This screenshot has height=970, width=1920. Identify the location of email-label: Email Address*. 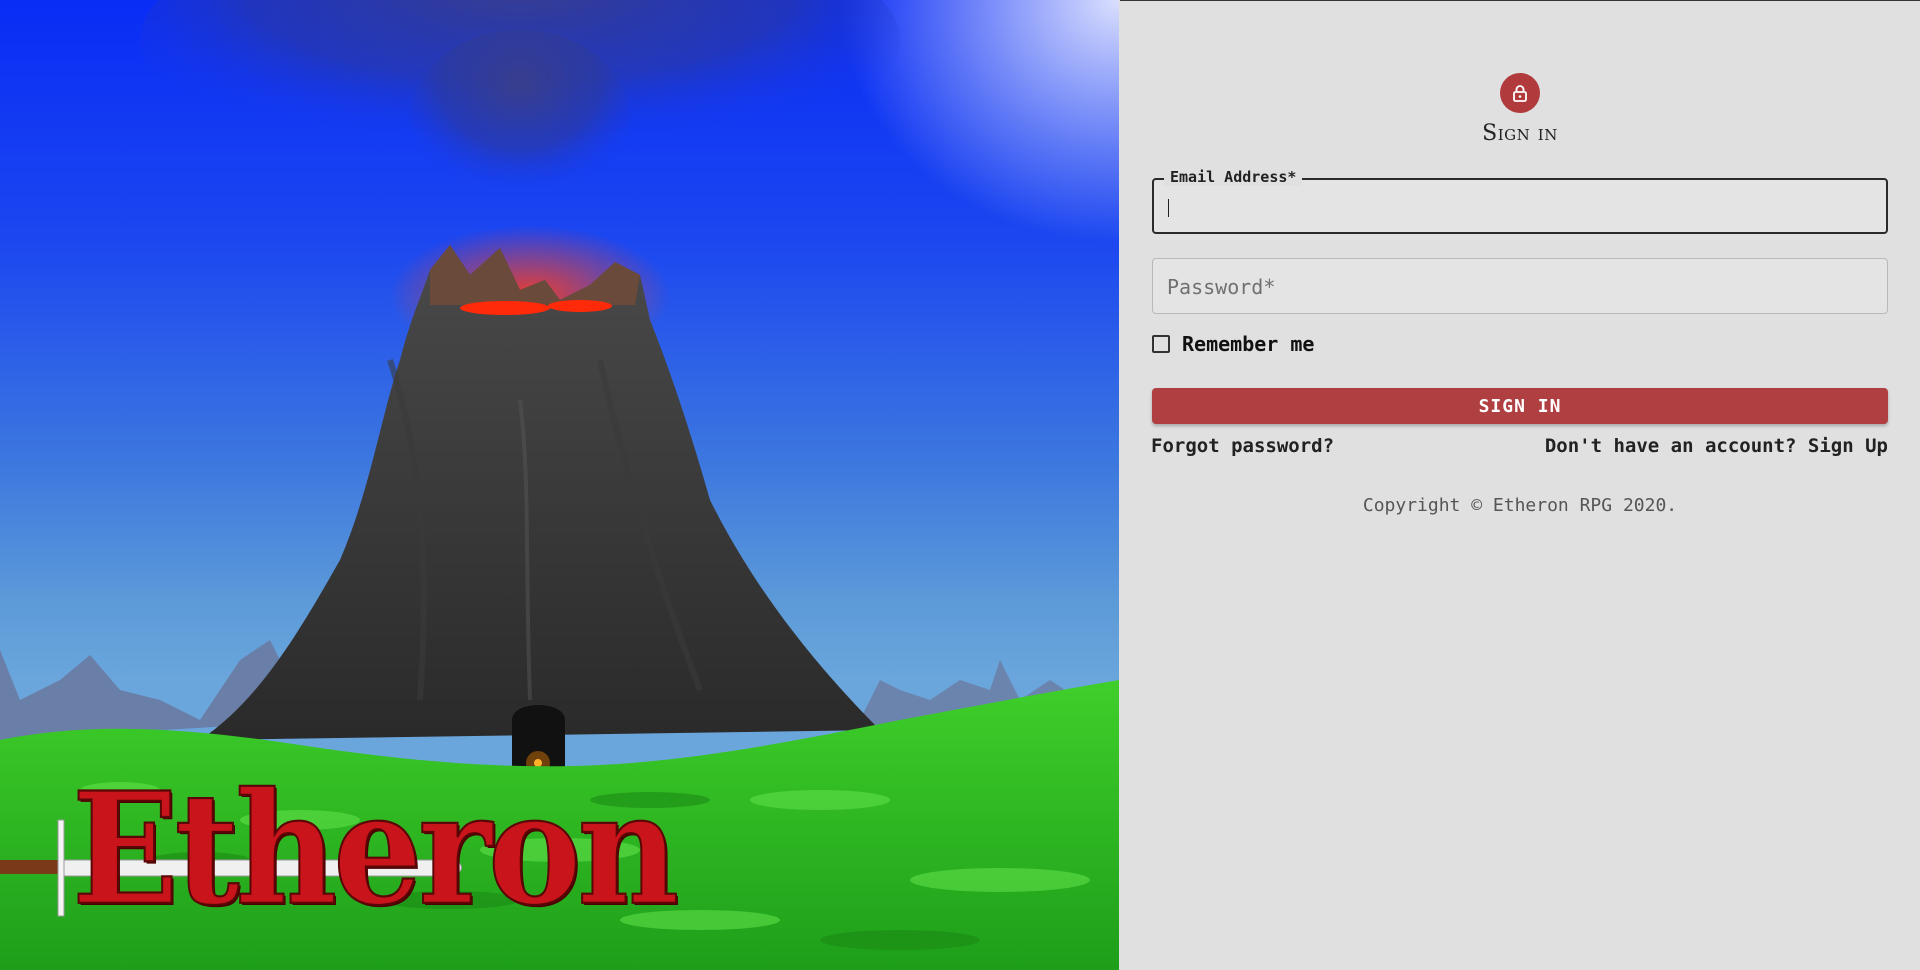
(1233, 177).